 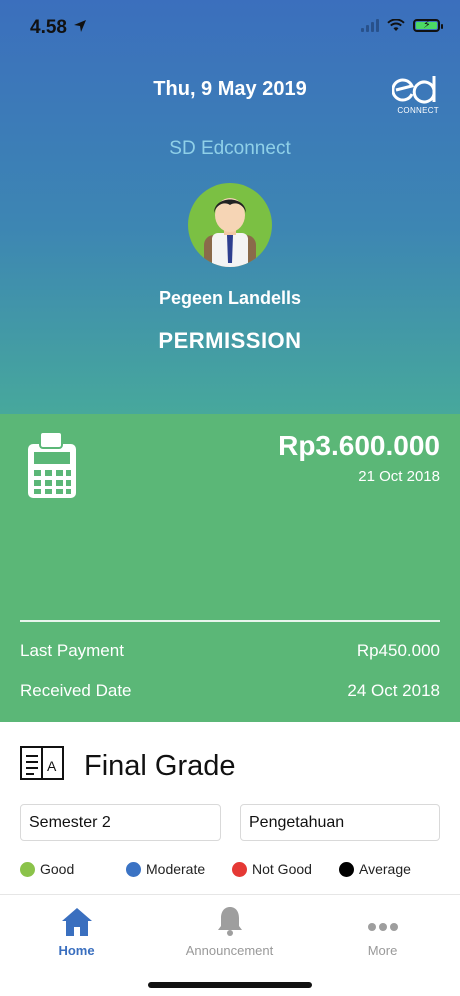 I want to click on student-name: Pegeen Landells, so click(x=230, y=298).